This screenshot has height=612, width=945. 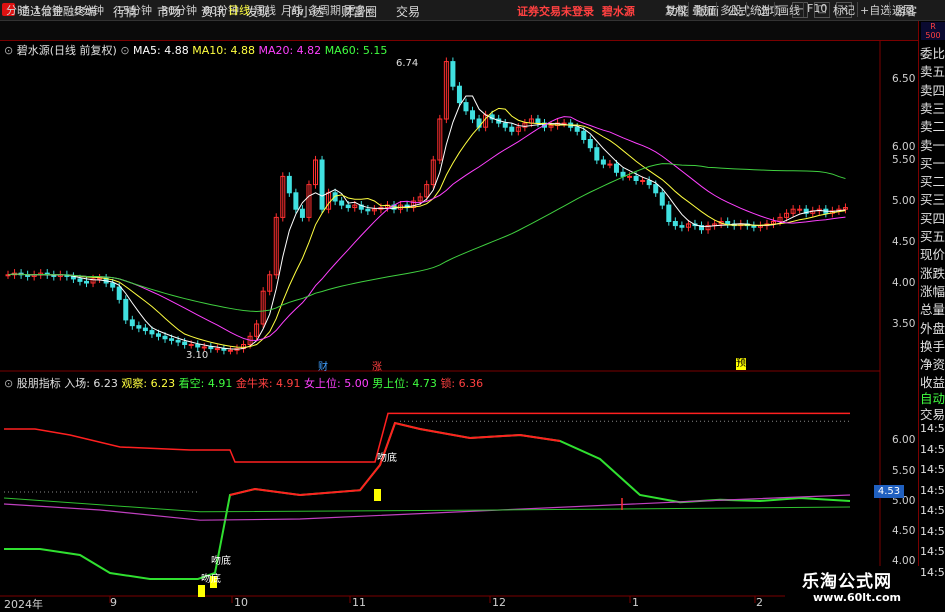 I want to click on ind-y-tick: 4.50, so click(x=904, y=531).